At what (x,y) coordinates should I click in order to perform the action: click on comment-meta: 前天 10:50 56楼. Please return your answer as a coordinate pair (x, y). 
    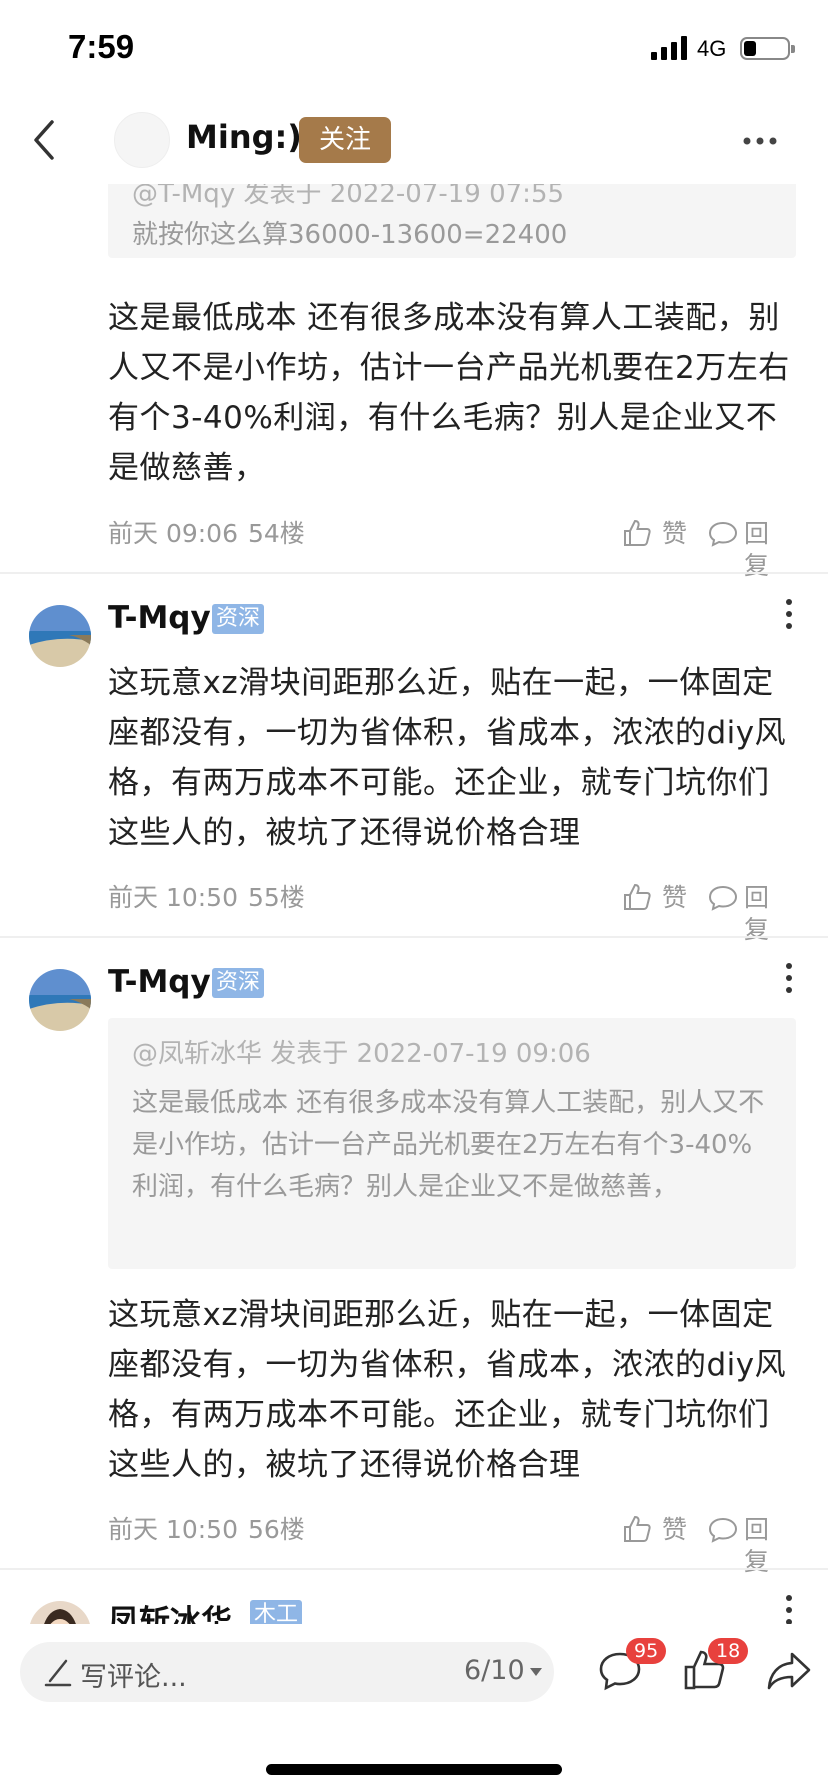
    Looking at the image, I should click on (211, 1530).